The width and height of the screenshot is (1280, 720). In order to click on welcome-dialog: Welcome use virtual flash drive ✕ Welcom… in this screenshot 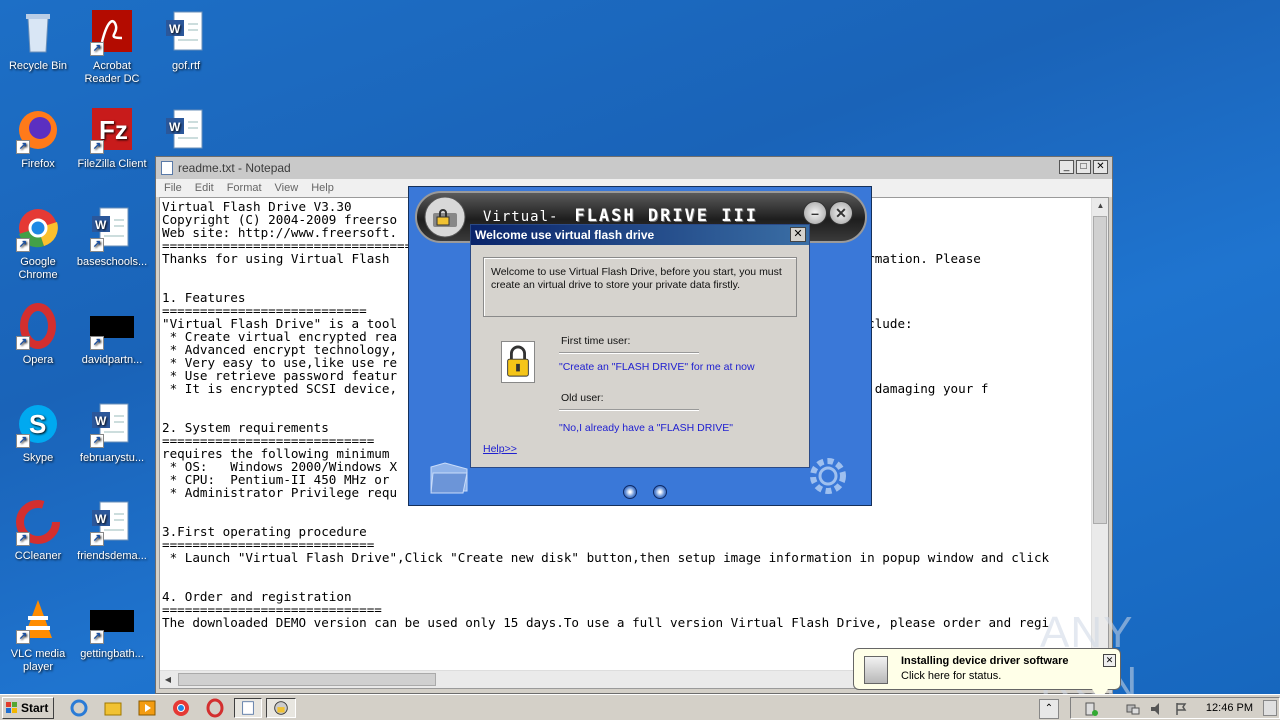, I will do `click(640, 346)`.